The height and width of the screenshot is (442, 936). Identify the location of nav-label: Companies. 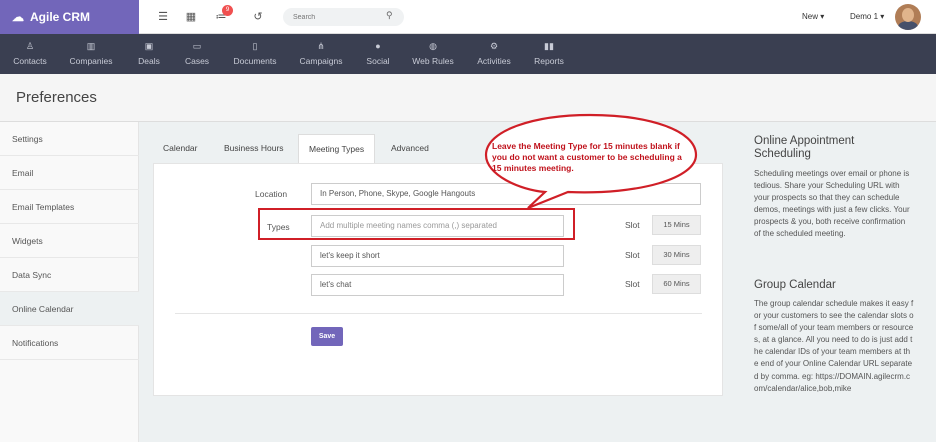
(91, 61).